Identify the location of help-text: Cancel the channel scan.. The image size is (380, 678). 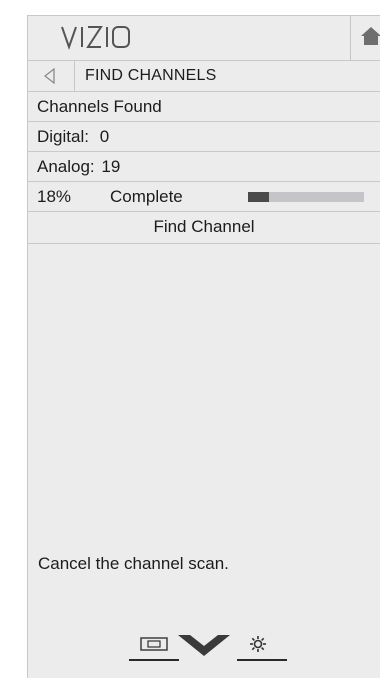
(133, 563).